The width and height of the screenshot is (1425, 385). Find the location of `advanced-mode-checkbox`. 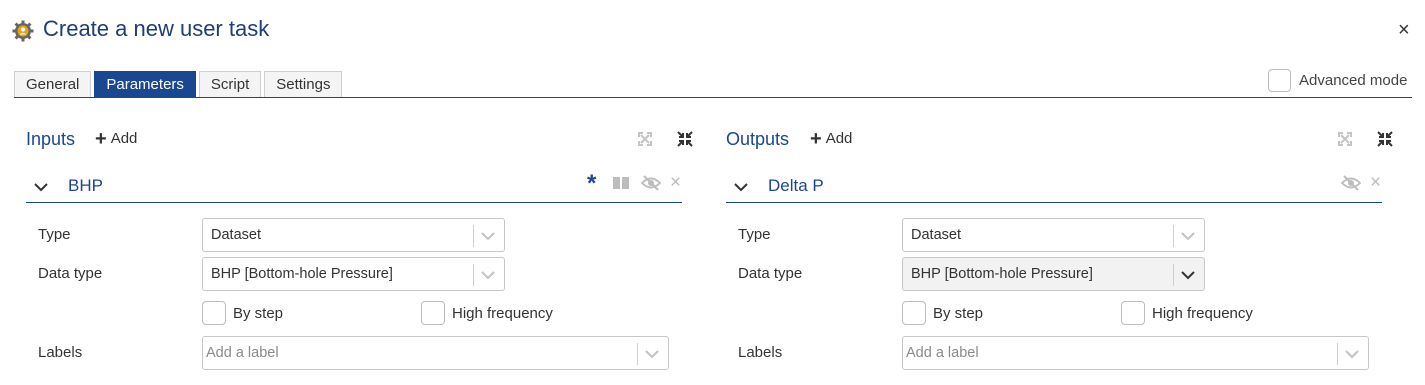

advanced-mode-checkbox is located at coordinates (1279, 80).